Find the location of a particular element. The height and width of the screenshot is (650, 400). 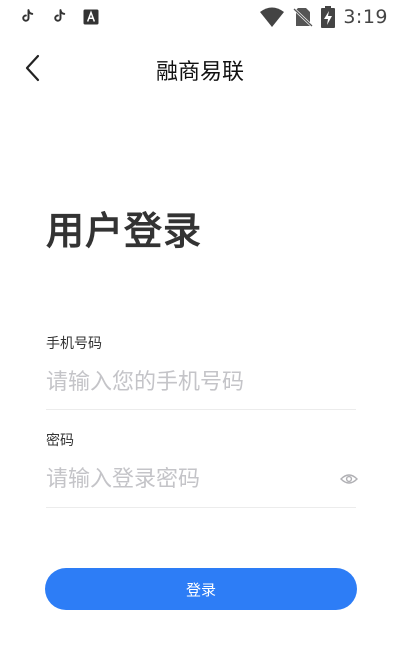

battery-charging-icon is located at coordinates (328, 17).